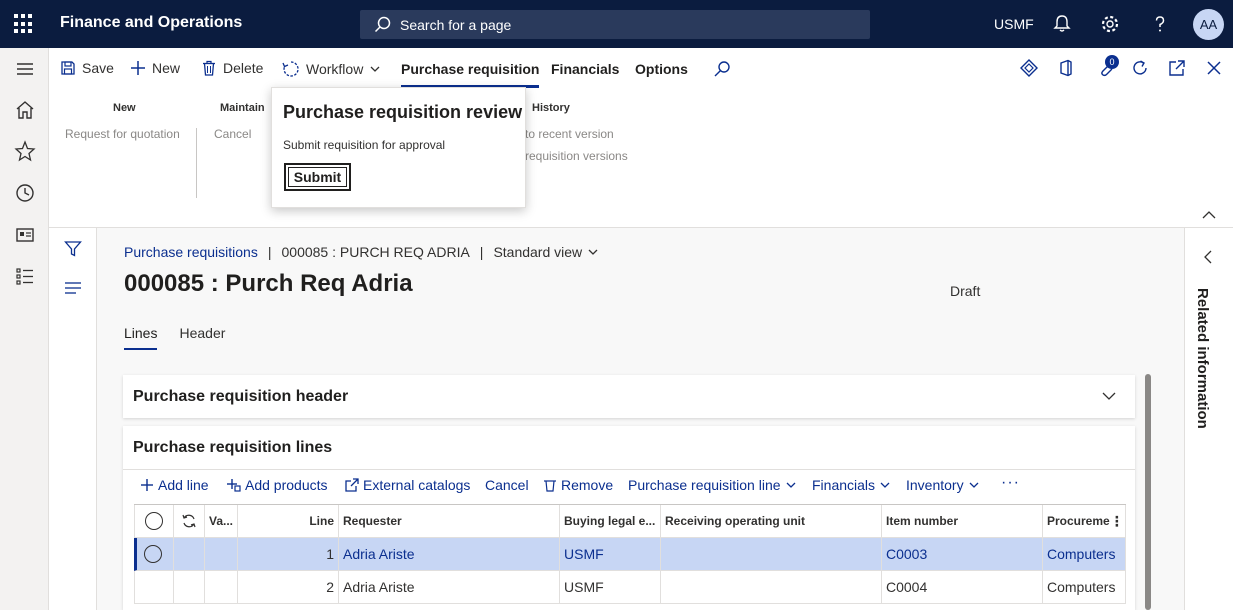  What do you see at coordinates (546, 252) in the screenshot?
I see `view-selector: Standard view` at bounding box center [546, 252].